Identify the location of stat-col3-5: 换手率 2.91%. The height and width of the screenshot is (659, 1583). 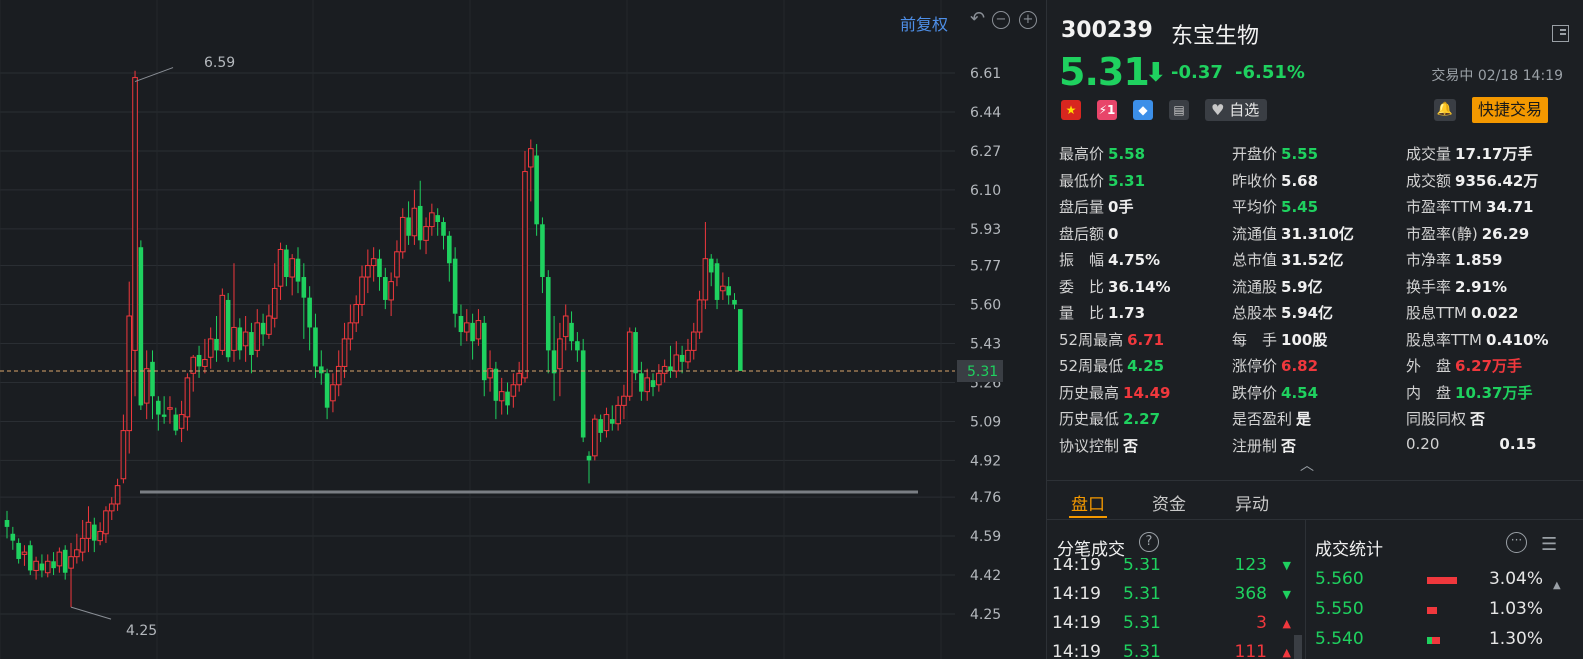
(1456, 286).